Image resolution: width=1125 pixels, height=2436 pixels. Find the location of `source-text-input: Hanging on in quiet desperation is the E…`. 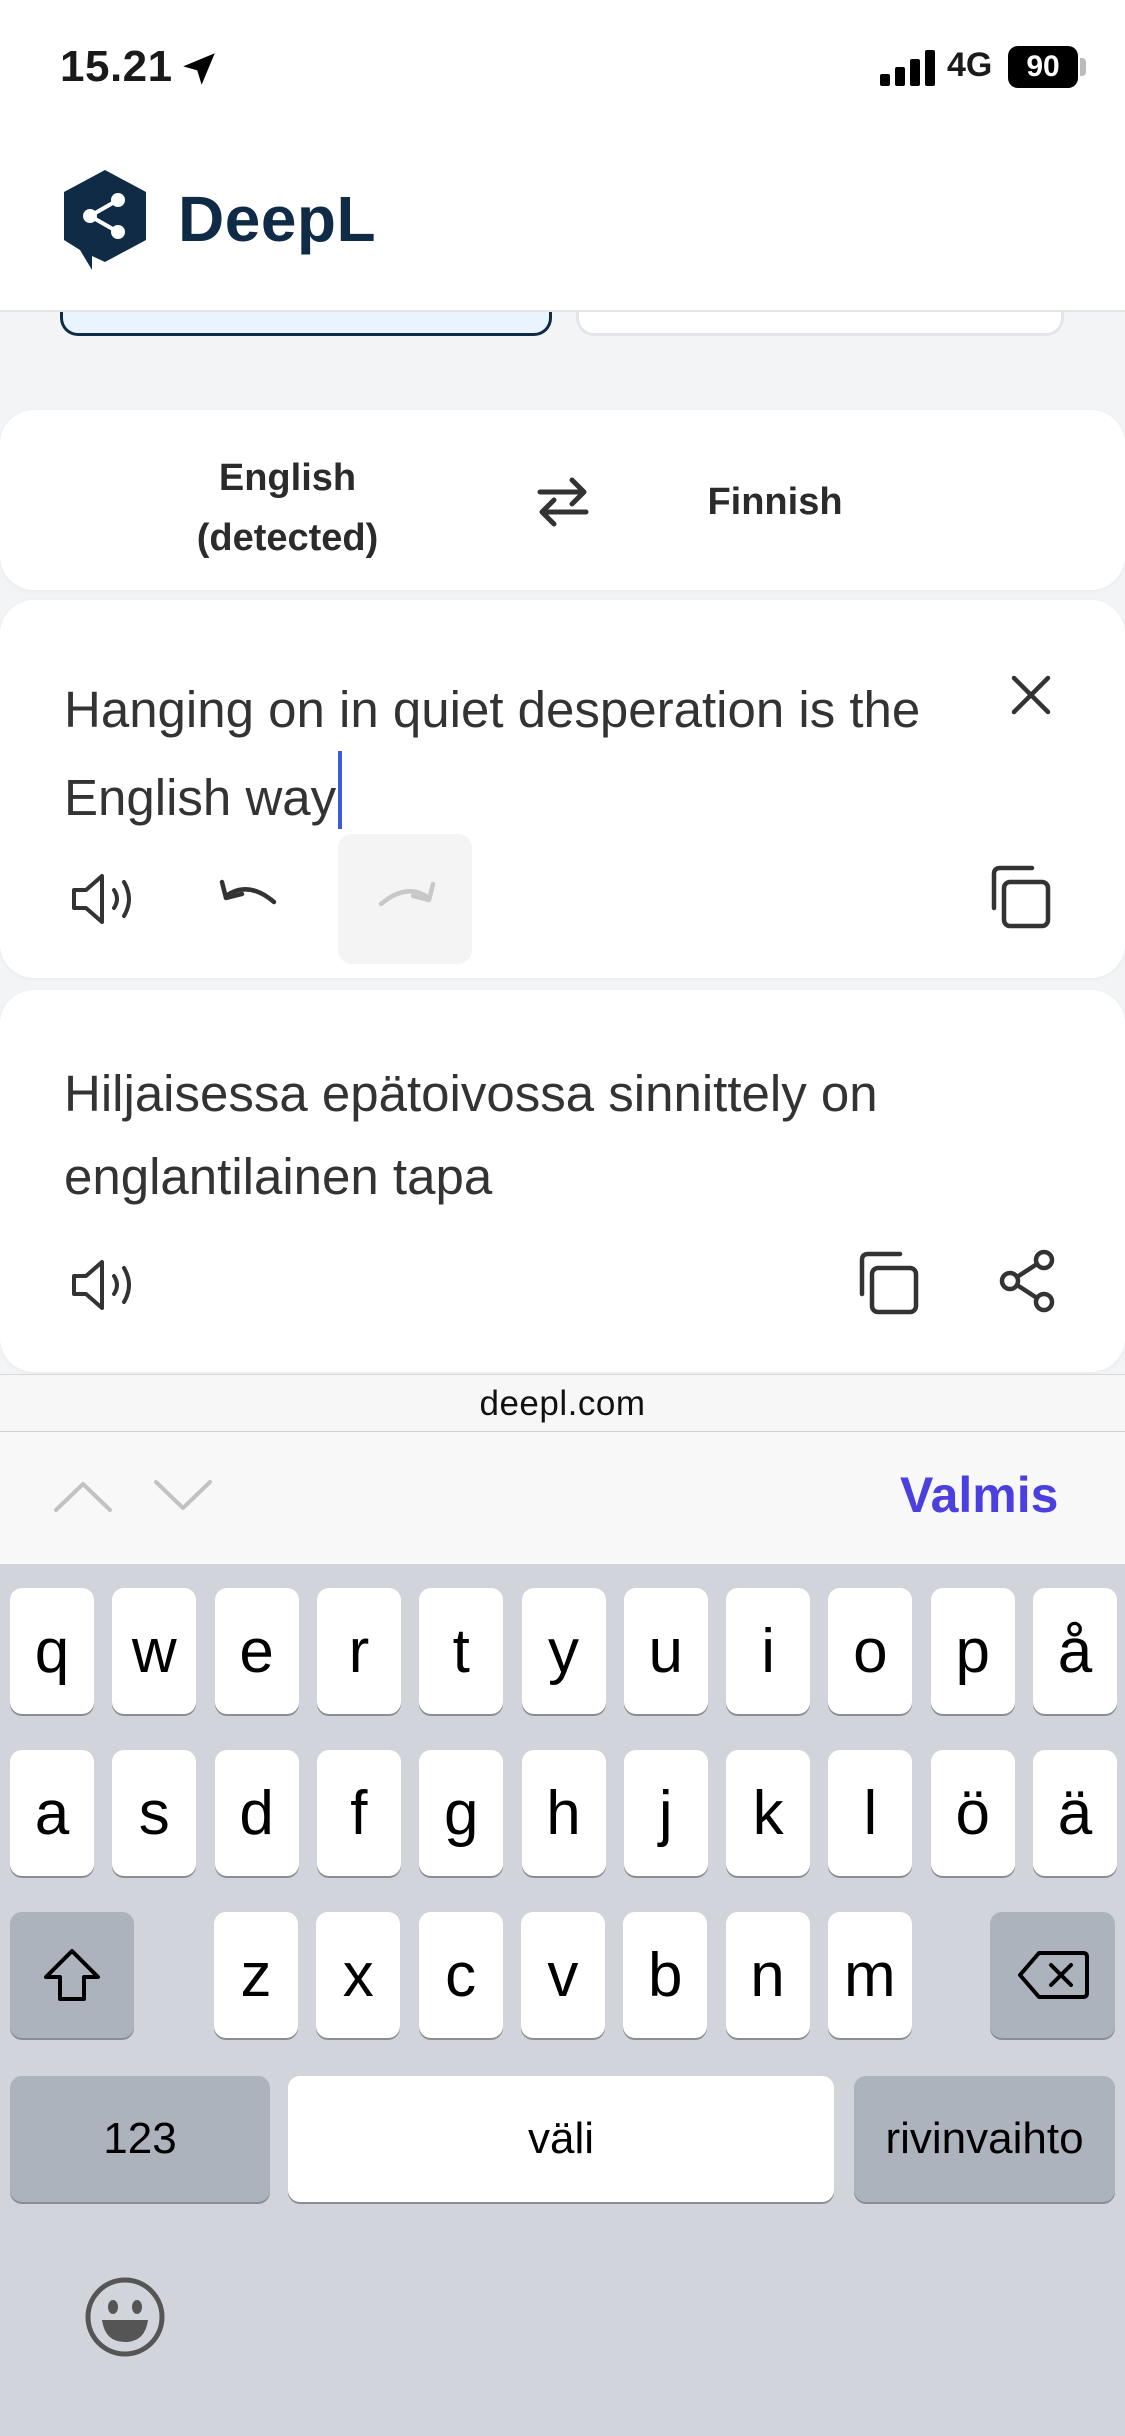

source-text-input: Hanging on in quiet desperation is the E… is located at coordinates (494, 753).